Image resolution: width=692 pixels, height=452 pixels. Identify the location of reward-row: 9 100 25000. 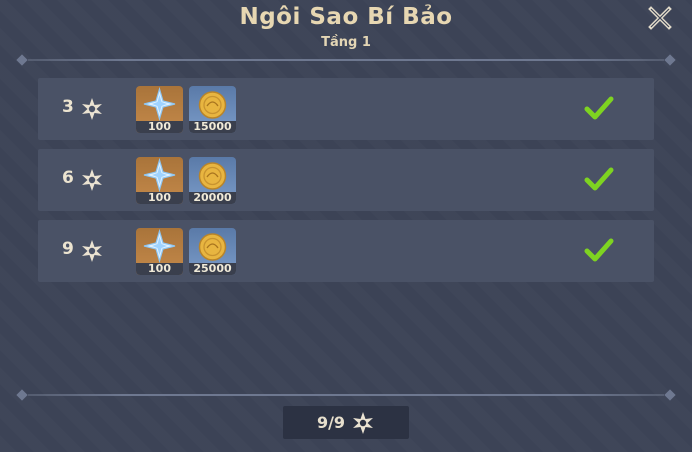
(346, 251).